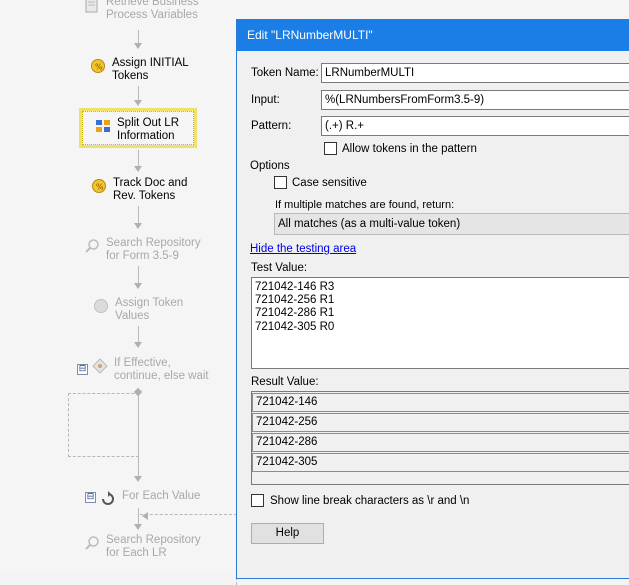  I want to click on document-icon, so click(92, 6).